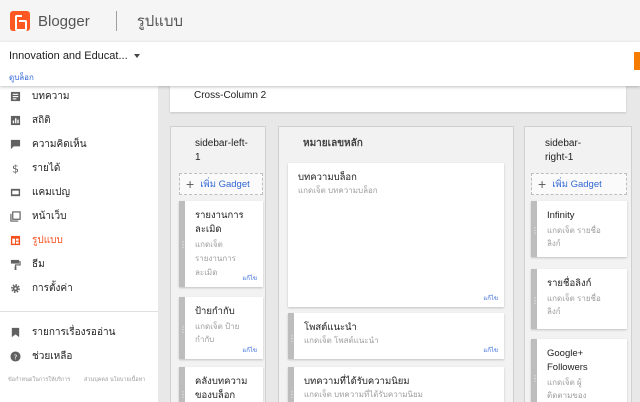 This screenshot has height=402, width=640. I want to click on blog-header: Innovation and Educat... ดูบล็อก, so click(320, 64).